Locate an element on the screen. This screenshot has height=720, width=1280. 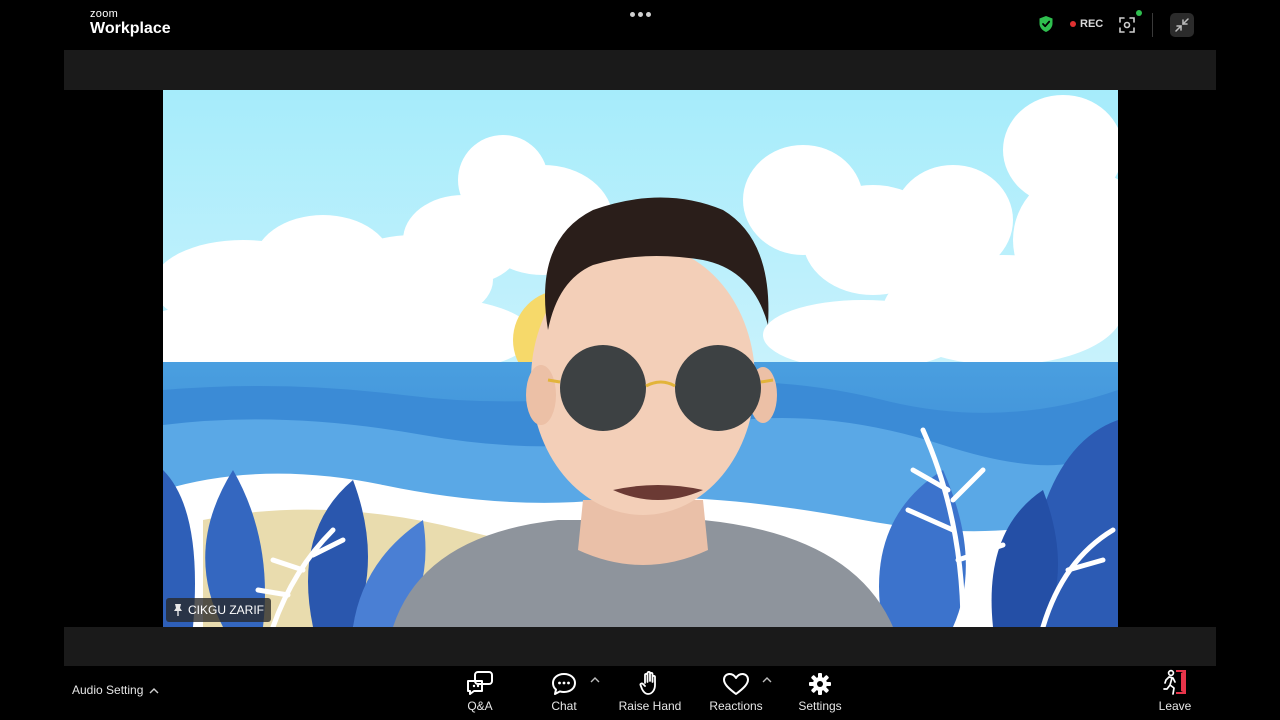
participant-name-tag: CIKGU ZARIF is located at coordinates (219, 610).